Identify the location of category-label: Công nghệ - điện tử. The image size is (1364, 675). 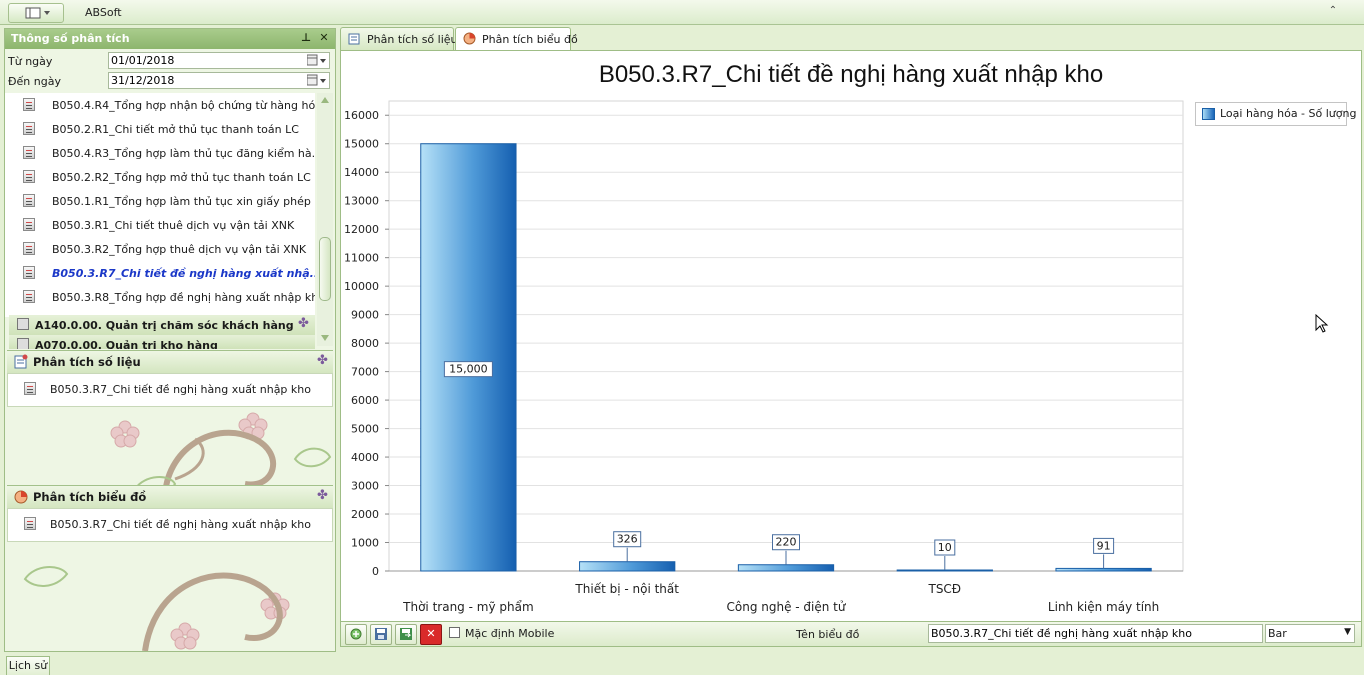
(787, 607).